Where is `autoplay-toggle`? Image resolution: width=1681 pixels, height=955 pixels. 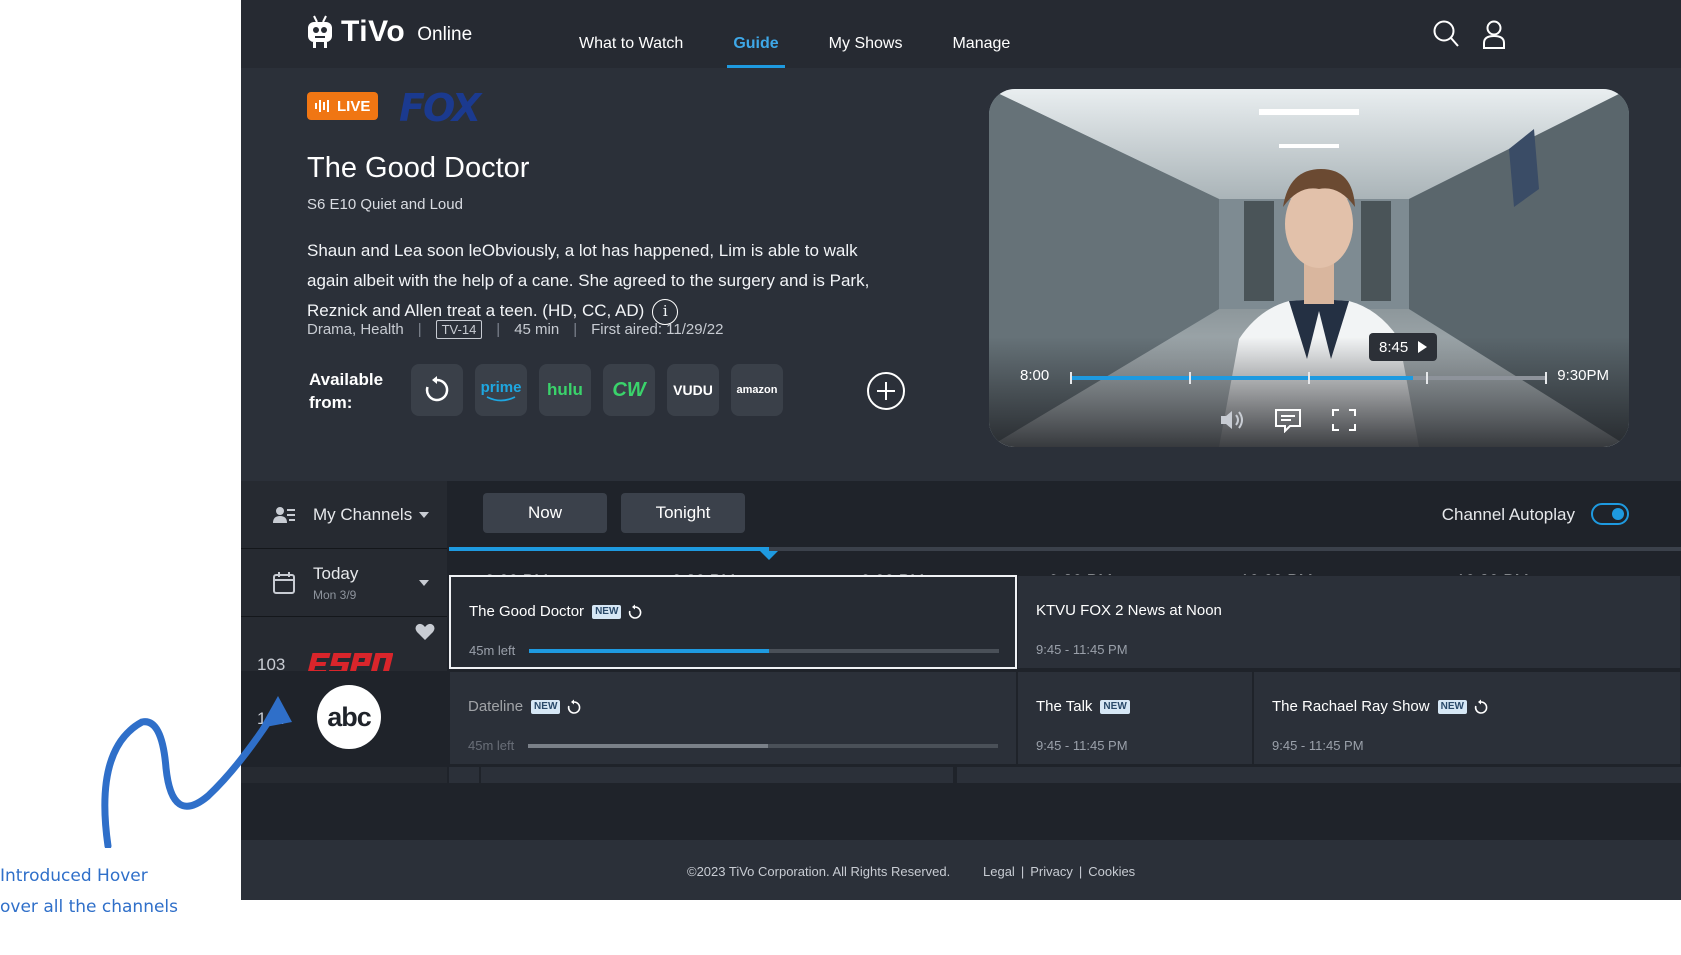
autoplay-toggle is located at coordinates (1610, 514).